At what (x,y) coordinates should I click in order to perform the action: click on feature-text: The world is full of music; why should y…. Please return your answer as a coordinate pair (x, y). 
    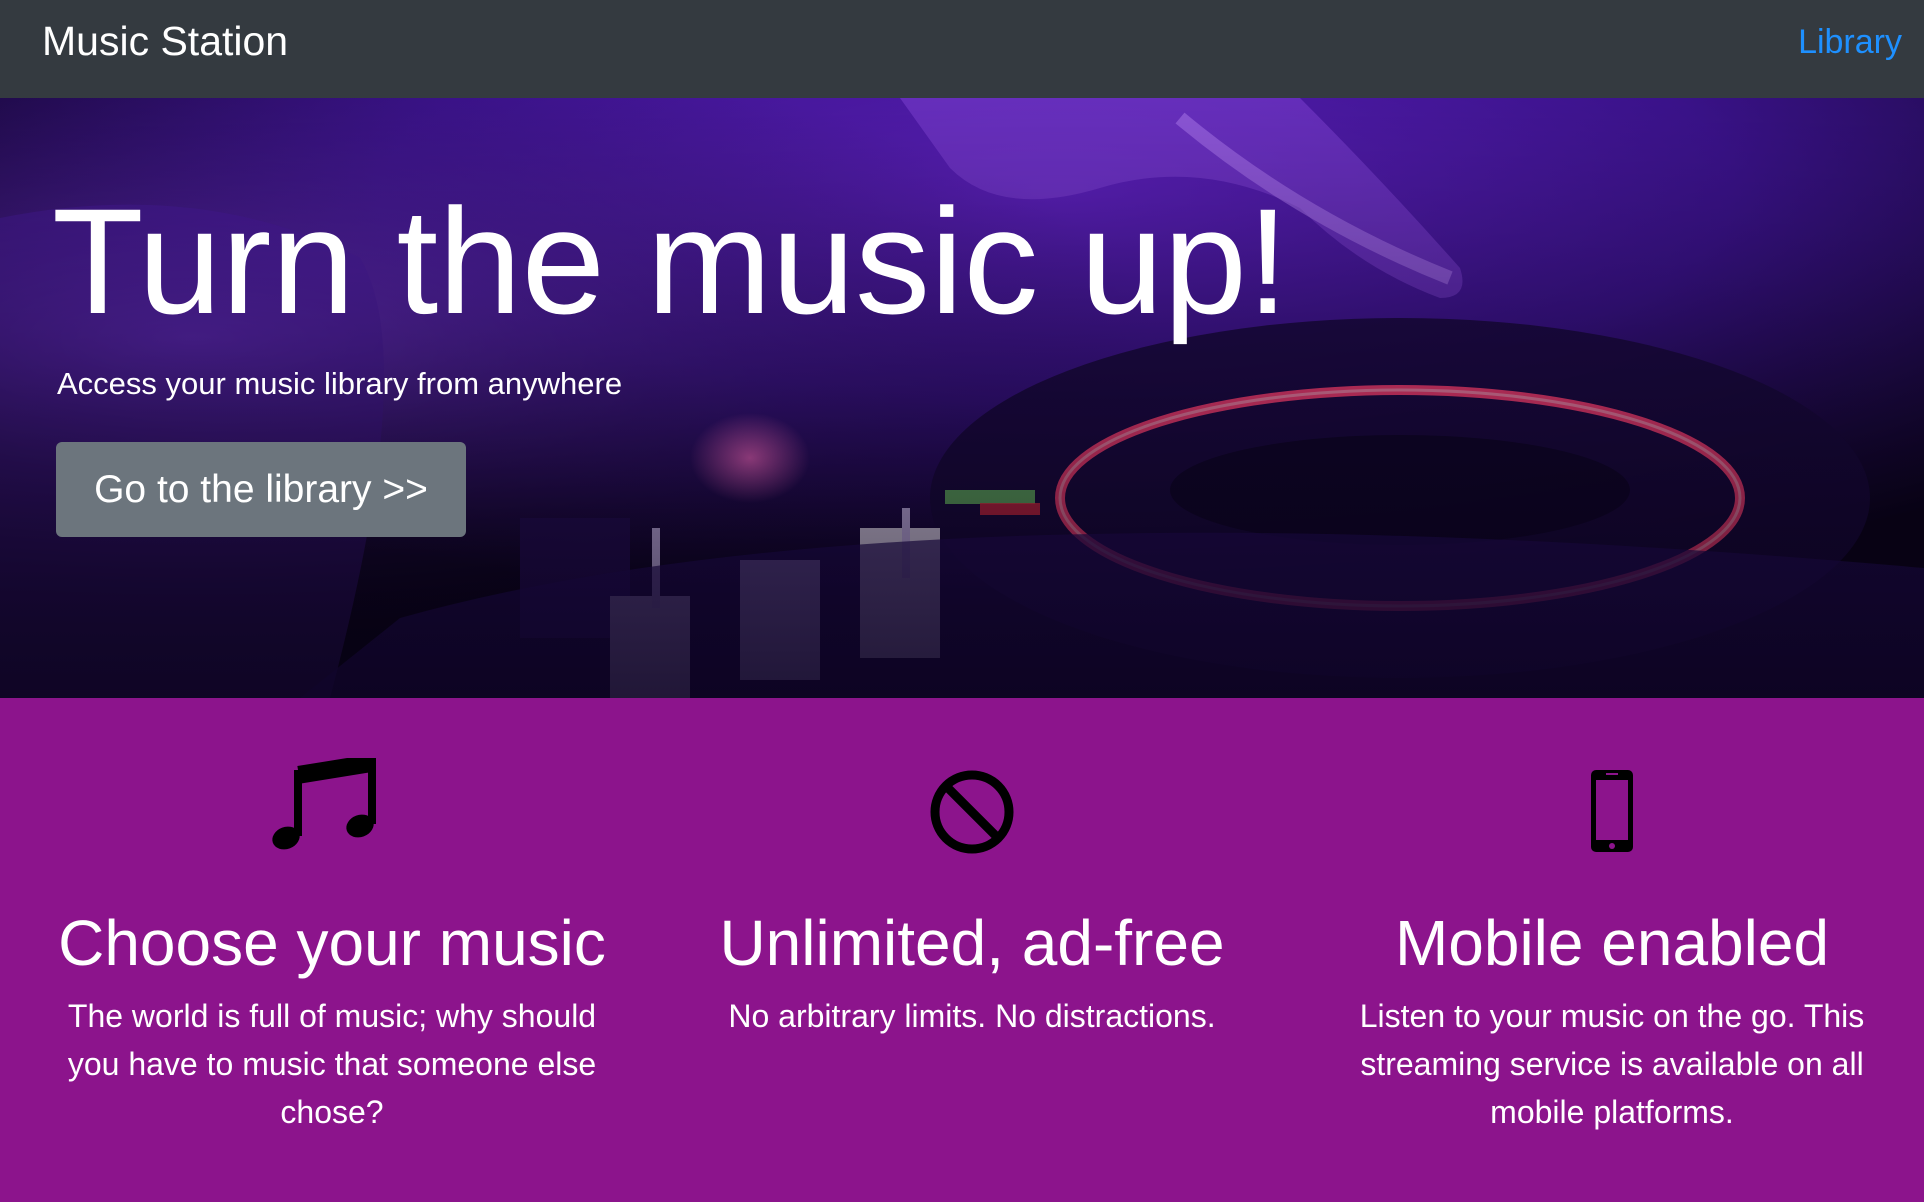
    Looking at the image, I should click on (332, 1064).